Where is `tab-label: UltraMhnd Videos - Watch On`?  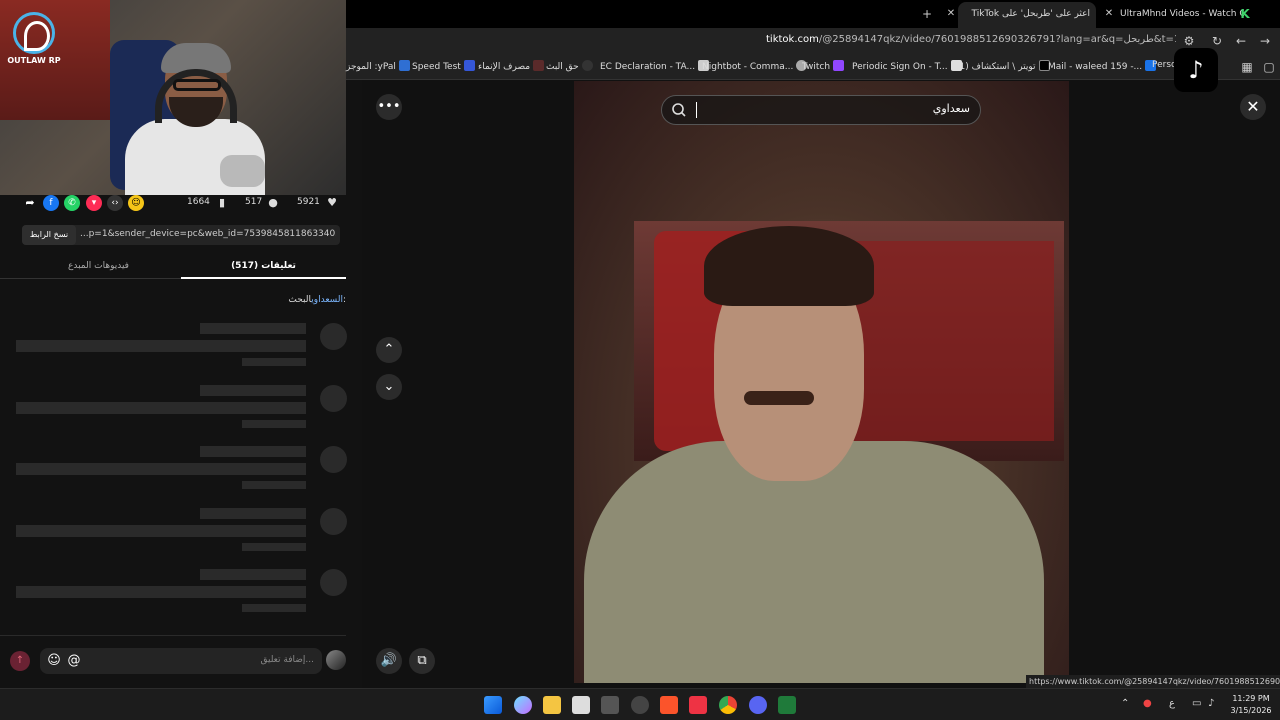
tab-label: UltraMhnd Videos - Watch On is located at coordinates (1182, 14).